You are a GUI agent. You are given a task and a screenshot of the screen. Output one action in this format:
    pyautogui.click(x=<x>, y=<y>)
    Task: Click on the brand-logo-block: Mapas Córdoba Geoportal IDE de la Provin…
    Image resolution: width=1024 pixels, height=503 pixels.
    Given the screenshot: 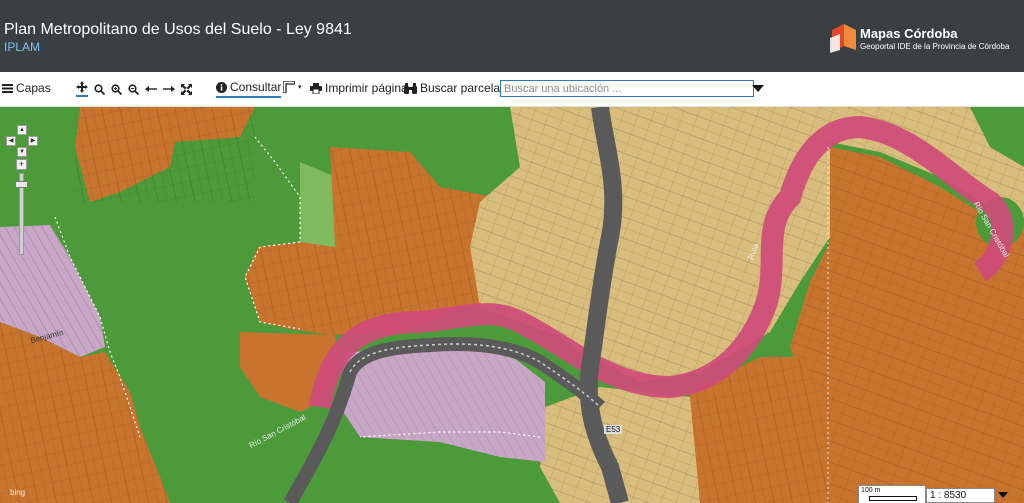 What is the action you would take?
    pyautogui.click(x=923, y=38)
    